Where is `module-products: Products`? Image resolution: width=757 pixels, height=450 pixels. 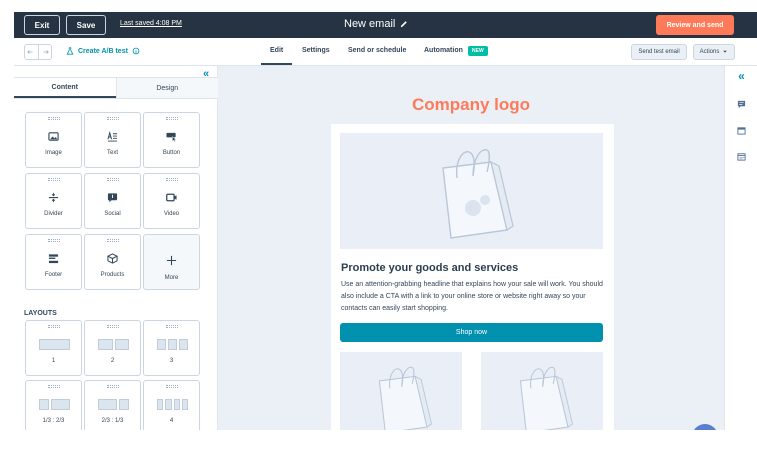
module-products: Products is located at coordinates (112, 262).